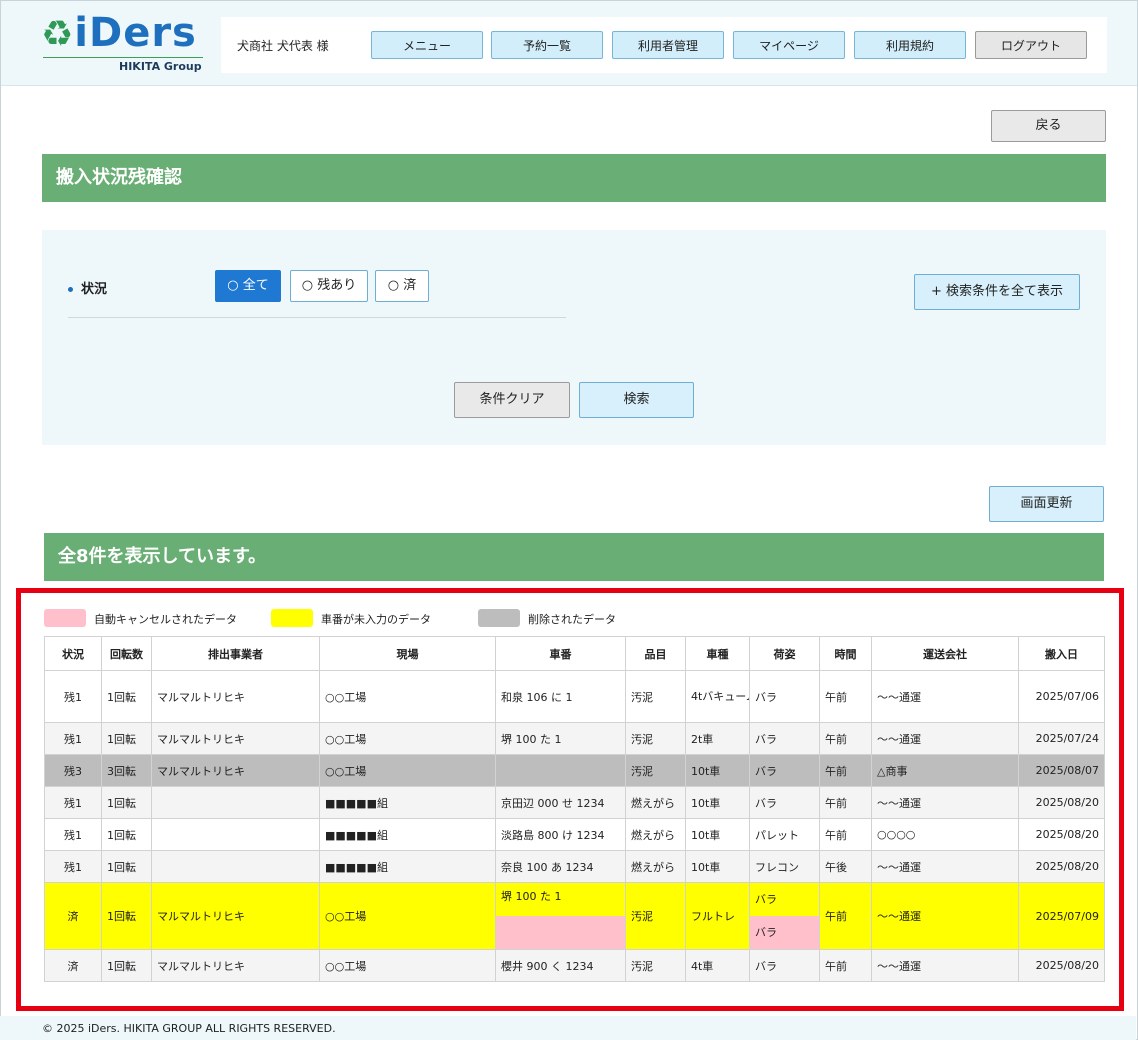  What do you see at coordinates (283, 46) in the screenshot?
I see `user-name: 犬商社 犬代表 様` at bounding box center [283, 46].